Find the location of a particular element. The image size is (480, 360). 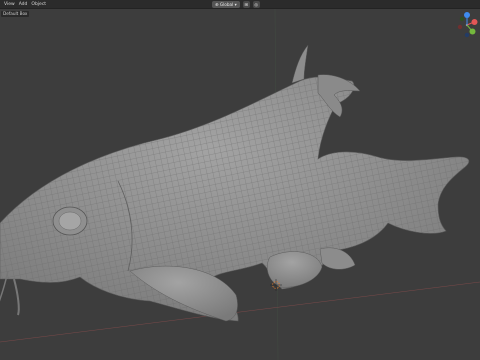

mode-dropdown: Default Box is located at coordinates (15, 14).